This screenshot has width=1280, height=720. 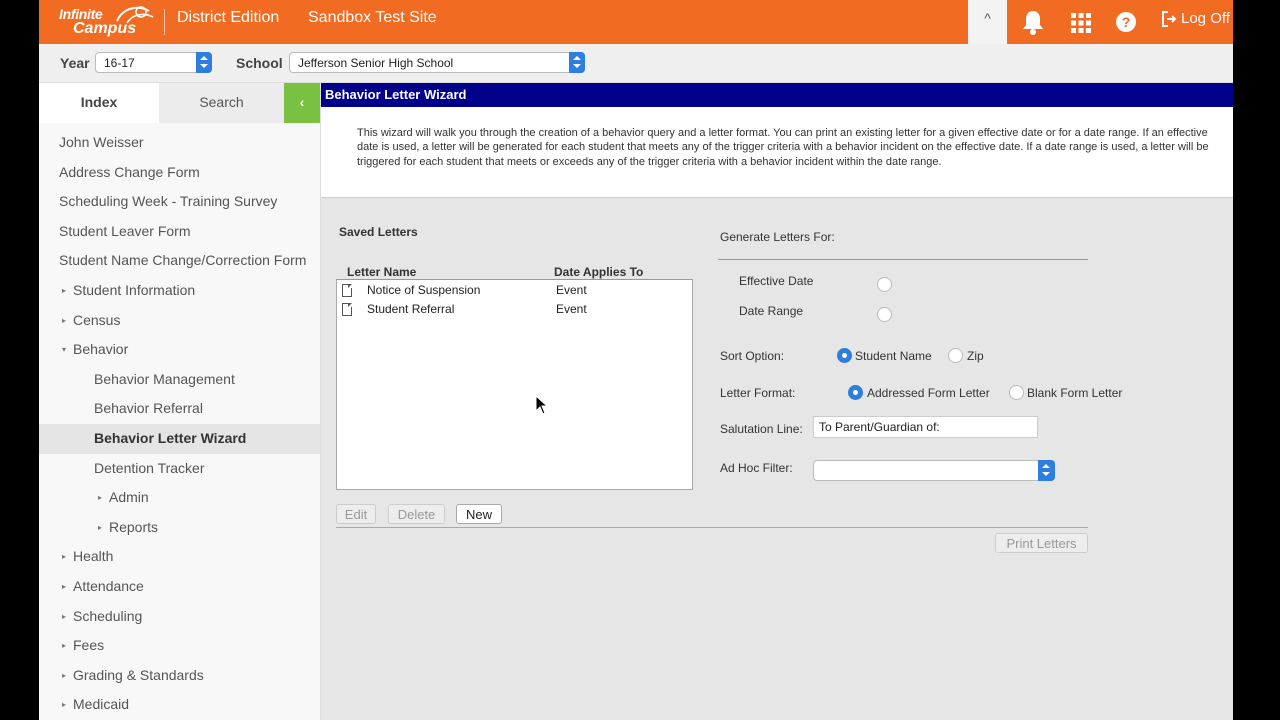 I want to click on sort-student-name-label: Student Name, so click(x=893, y=356).